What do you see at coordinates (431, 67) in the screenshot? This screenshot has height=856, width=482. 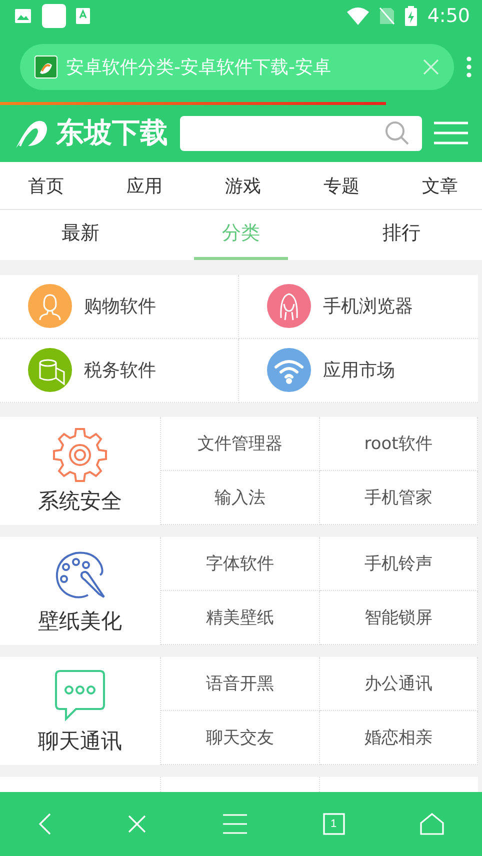 I see `close-icon` at bounding box center [431, 67].